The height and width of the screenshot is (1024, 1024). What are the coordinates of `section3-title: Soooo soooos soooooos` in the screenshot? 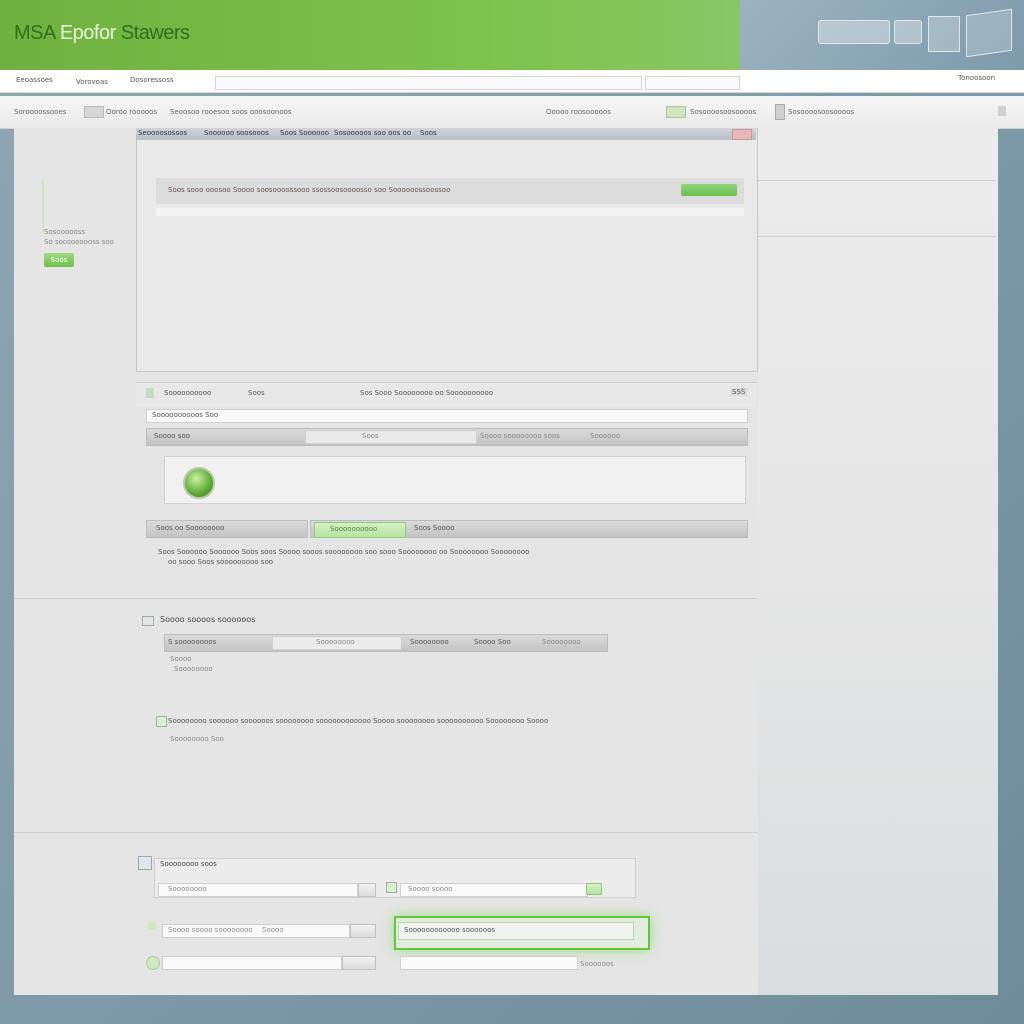 It's located at (208, 619).